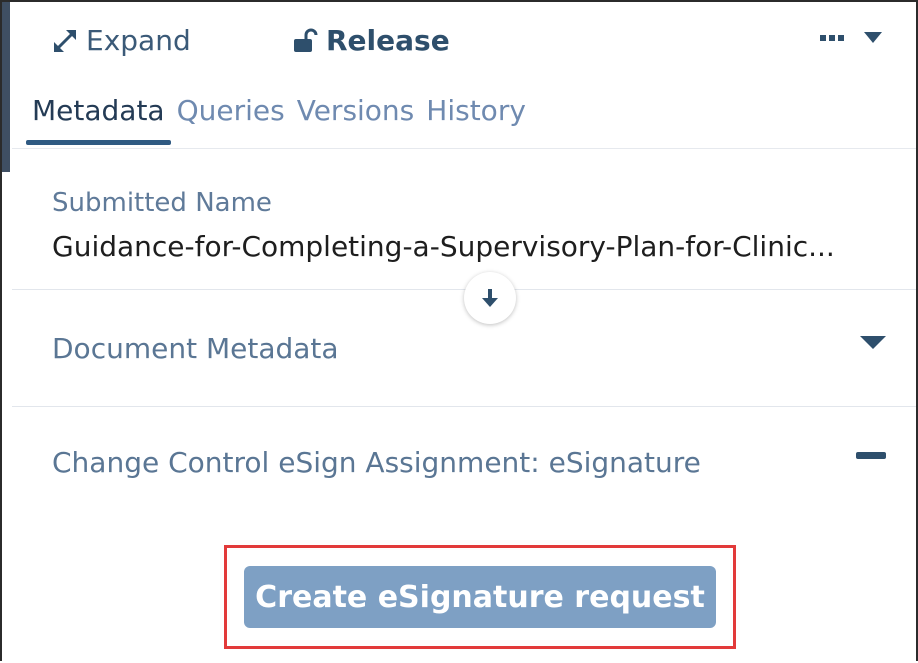 This screenshot has height=663, width=918. I want to click on release-label: Release, so click(388, 40).